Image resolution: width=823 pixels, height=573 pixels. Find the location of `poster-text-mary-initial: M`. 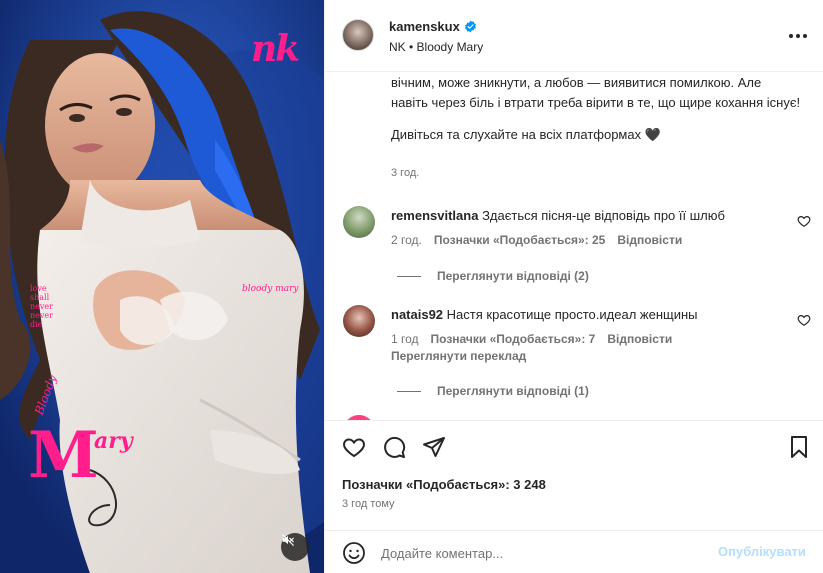

poster-text-mary-initial: M is located at coordinates (63, 455).